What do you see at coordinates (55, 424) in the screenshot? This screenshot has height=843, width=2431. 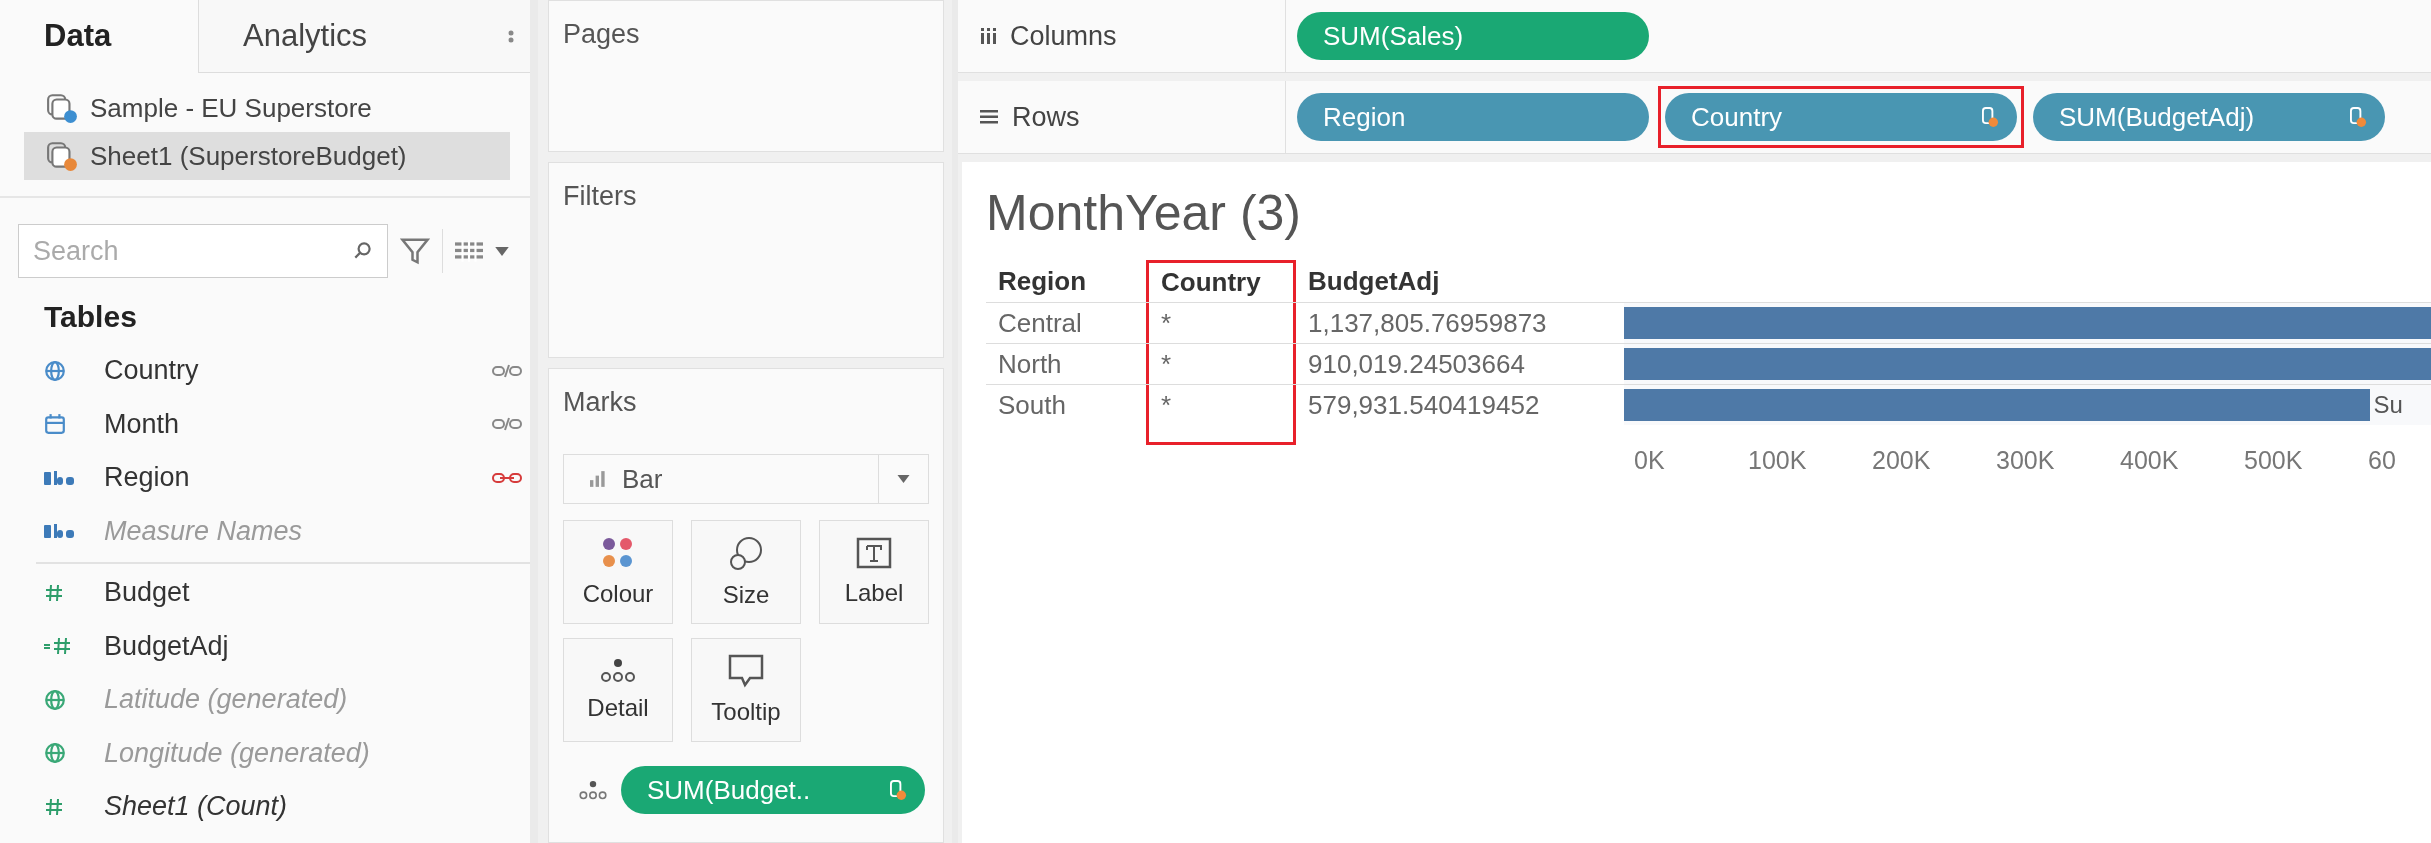 I see `calendar-icon` at bounding box center [55, 424].